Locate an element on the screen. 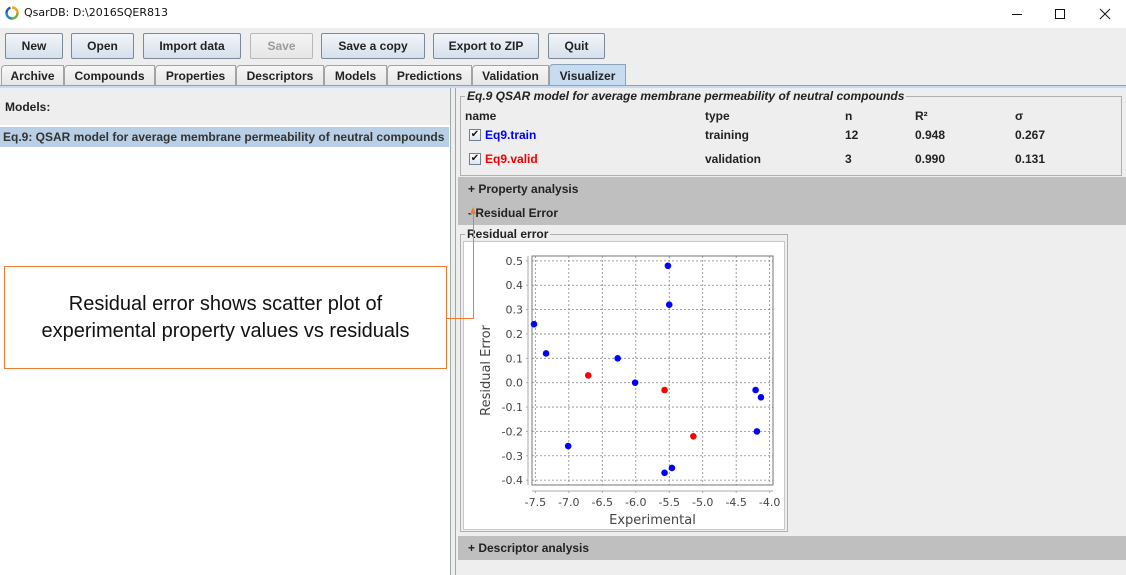 The image size is (1126, 575). x-axis-title: Experimental is located at coordinates (652, 520).